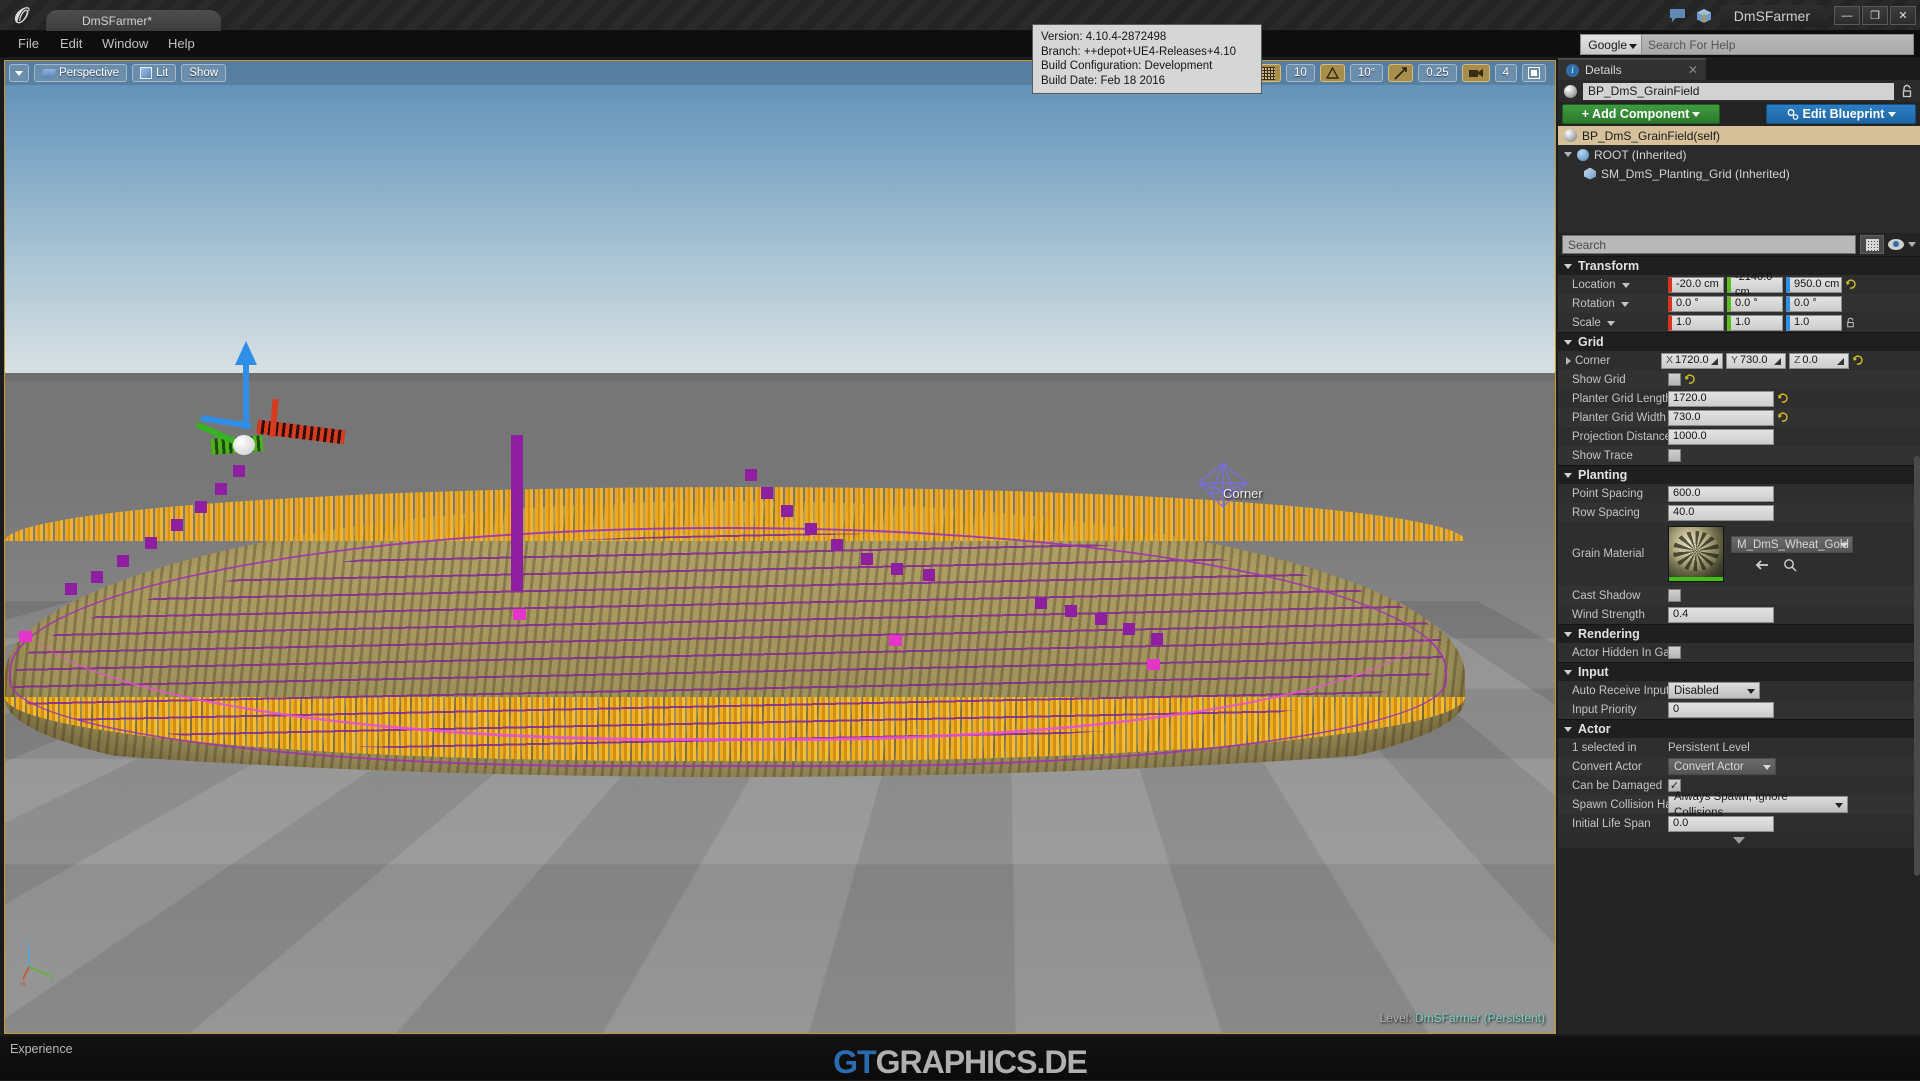 This screenshot has width=1920, height=1081. Describe the element at coordinates (1594, 729) in the screenshot. I see `actor-title: Actor` at that location.